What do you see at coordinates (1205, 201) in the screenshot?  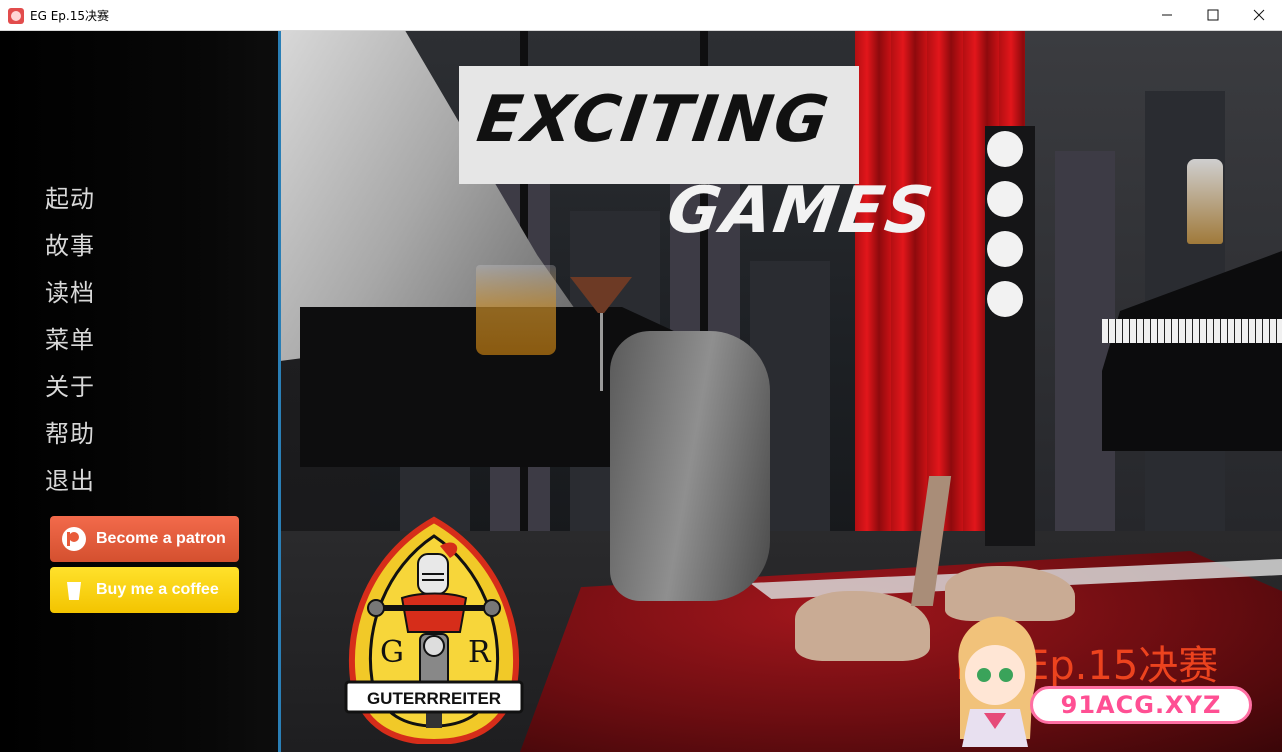 I see `bottle` at bounding box center [1205, 201].